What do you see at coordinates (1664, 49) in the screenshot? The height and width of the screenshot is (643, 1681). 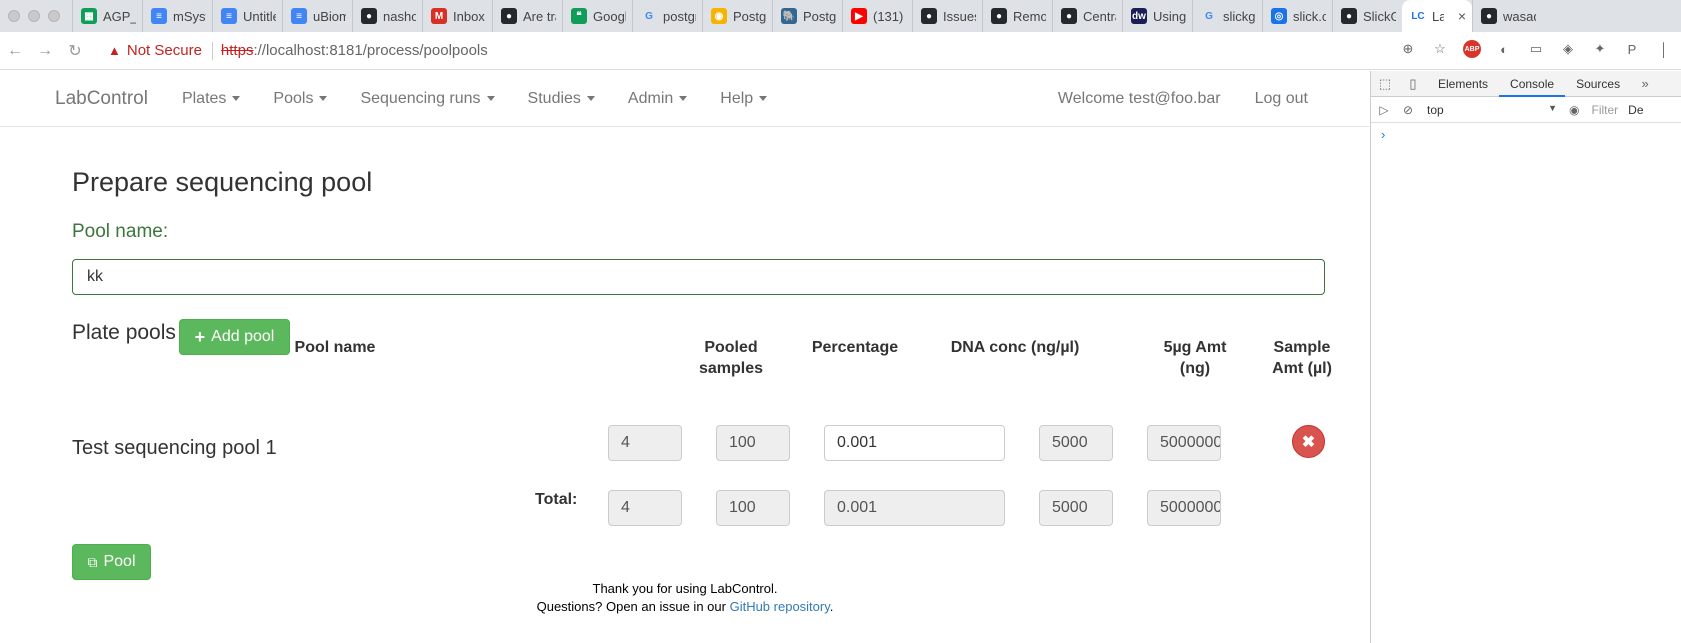 I see `extension-icon: │` at bounding box center [1664, 49].